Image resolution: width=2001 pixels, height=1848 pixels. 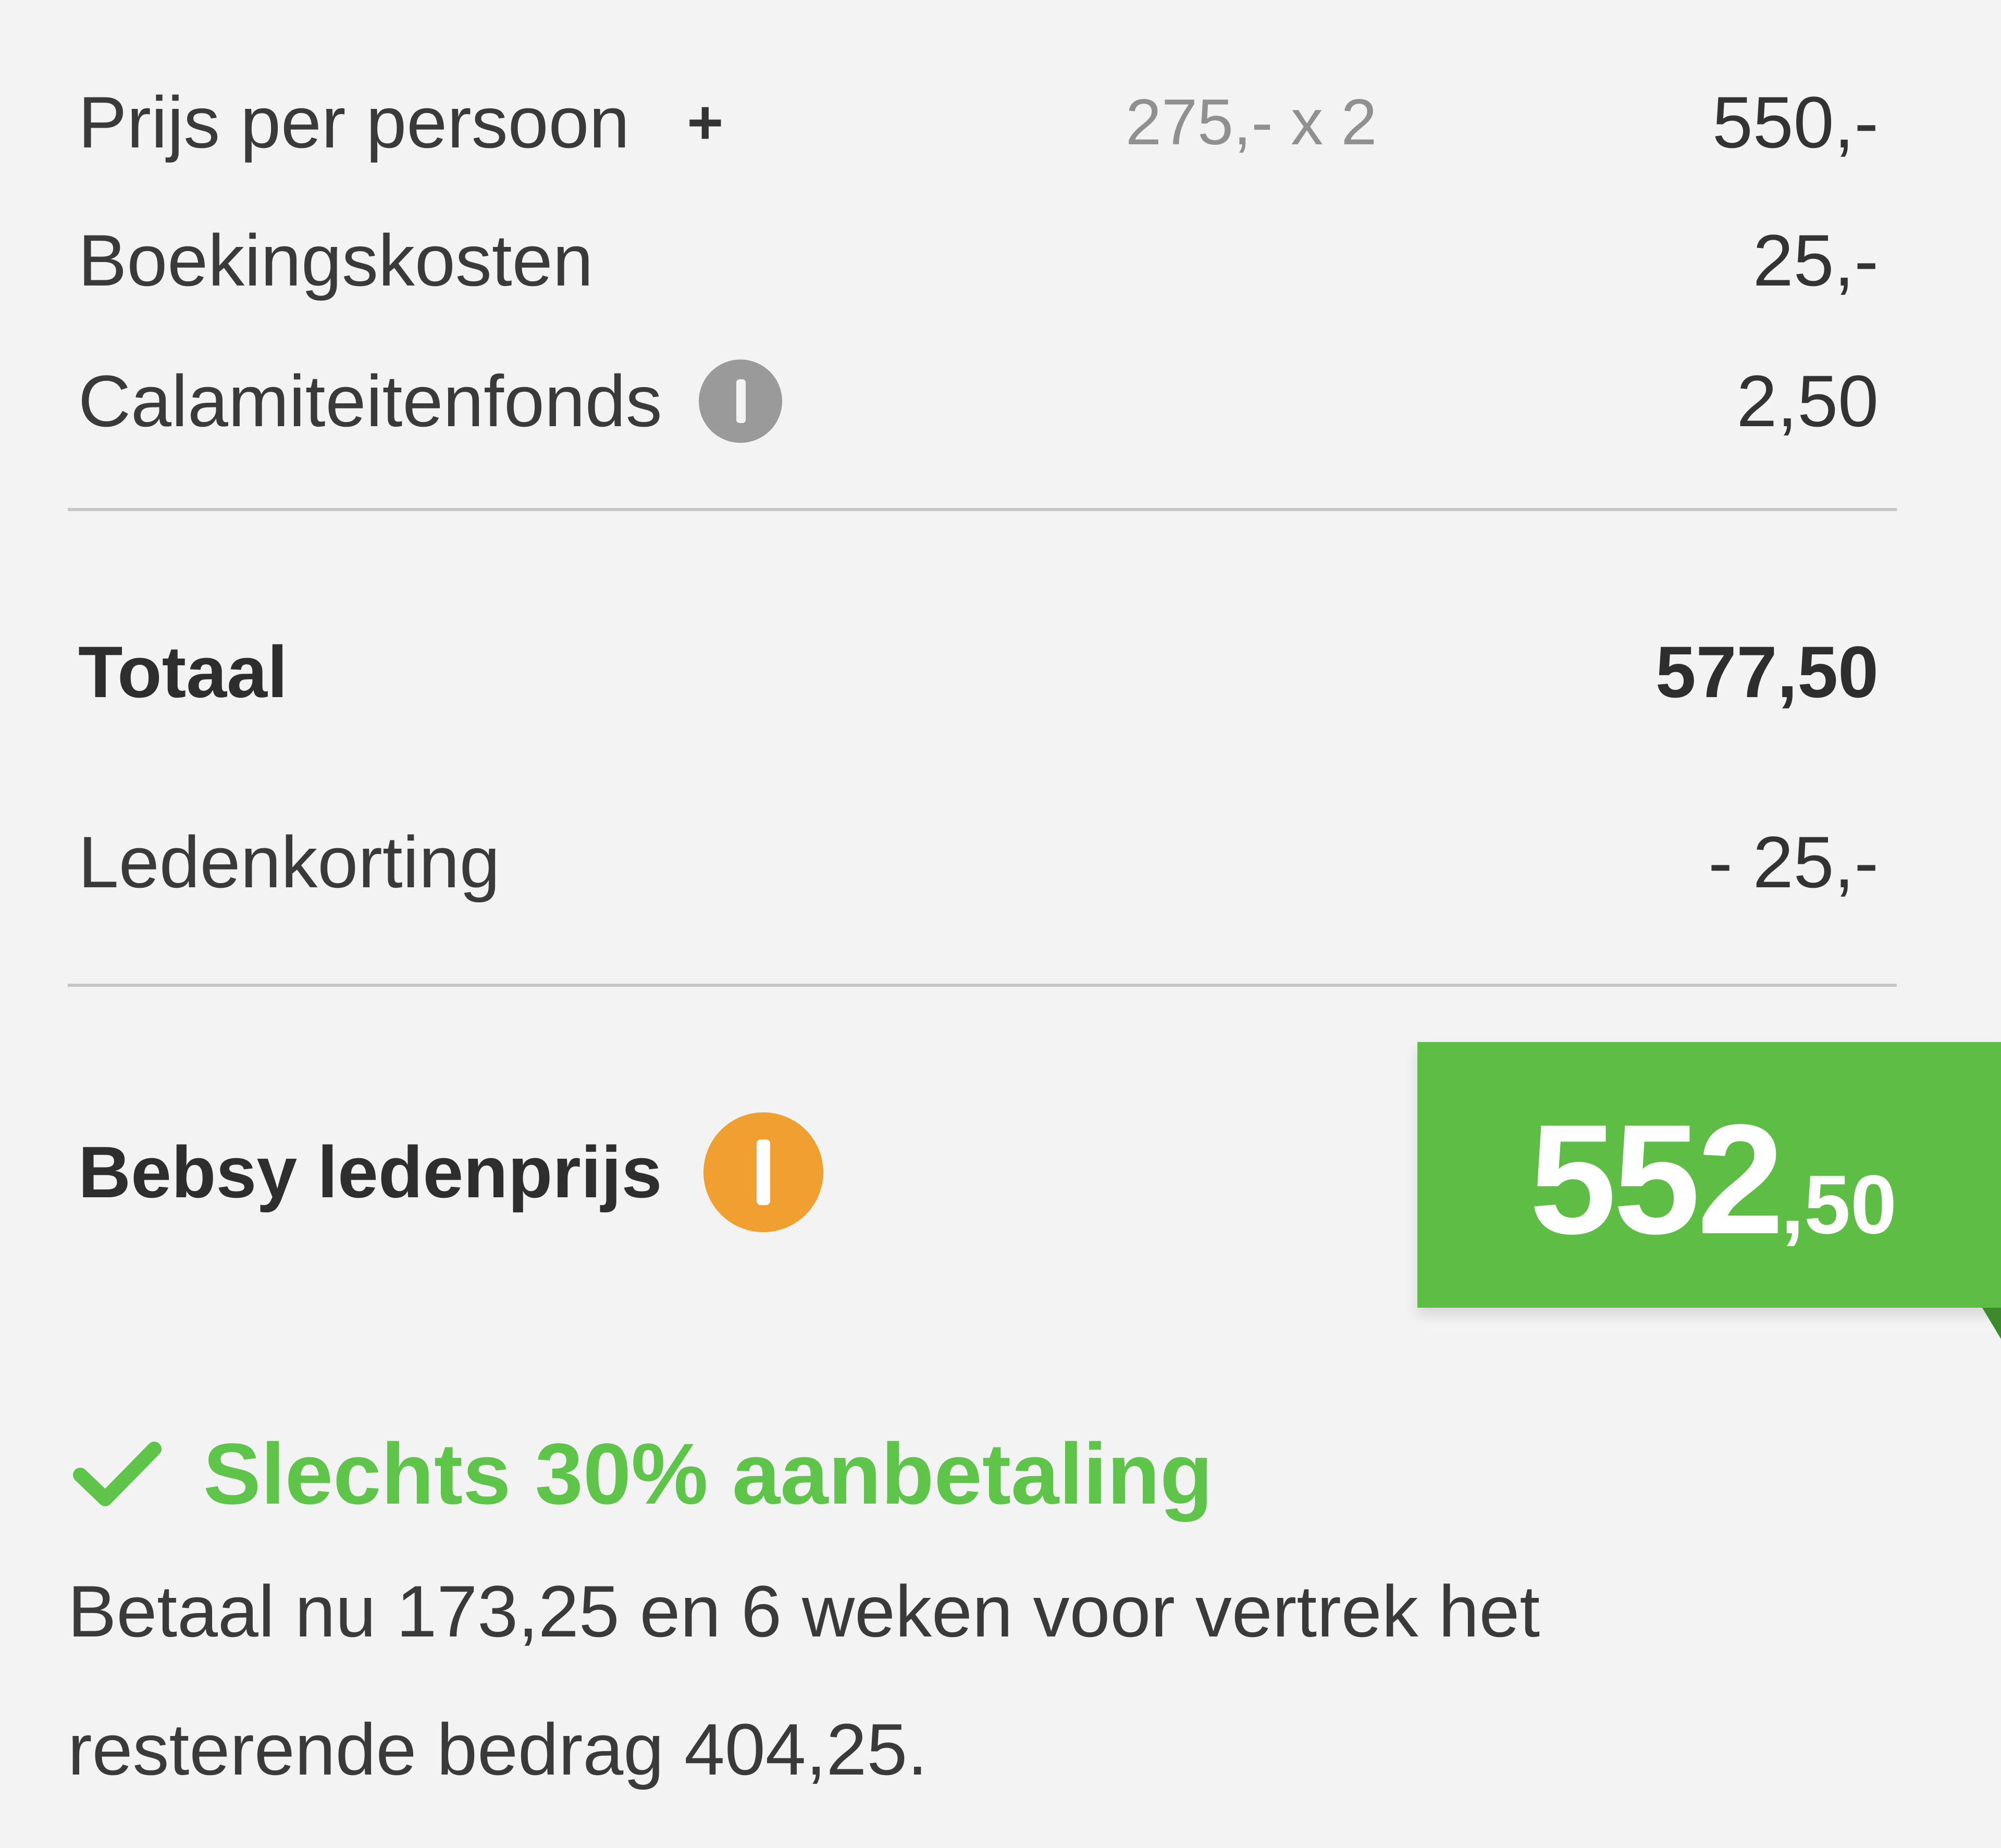 What do you see at coordinates (1839, 1204) in the screenshot?
I see `member-price-cents: ,50` at bounding box center [1839, 1204].